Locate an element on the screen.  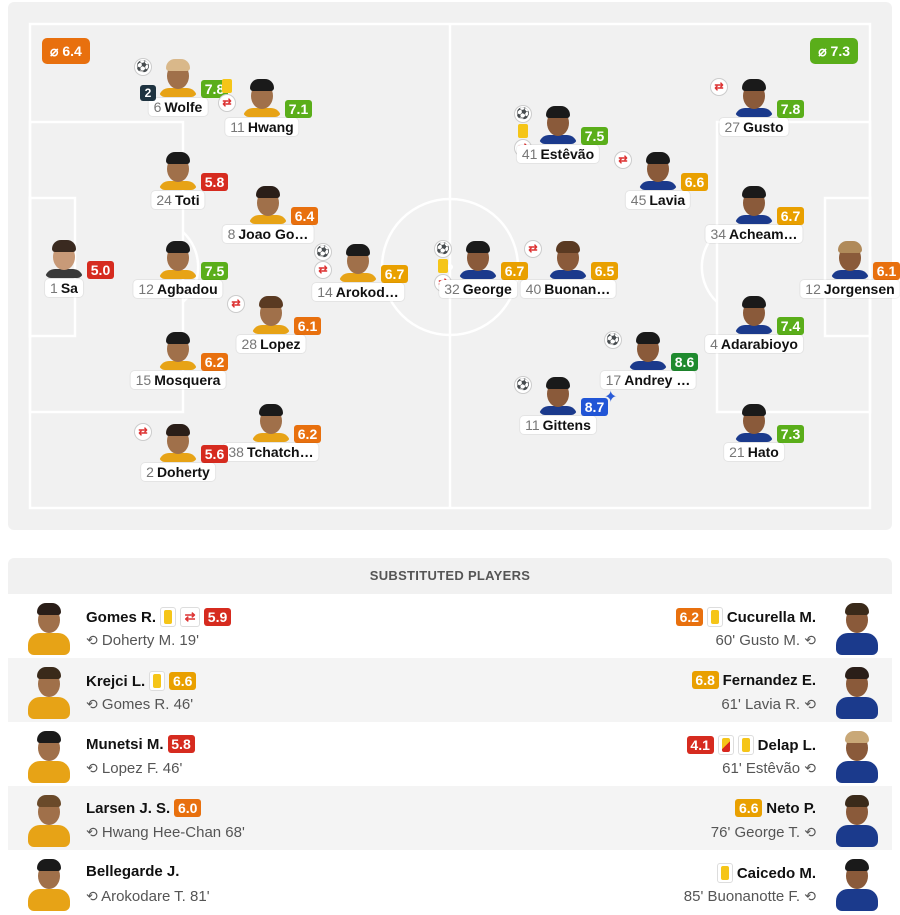
player-marker: 6.2 15 Mosquera is located at coordinates (178, 360).